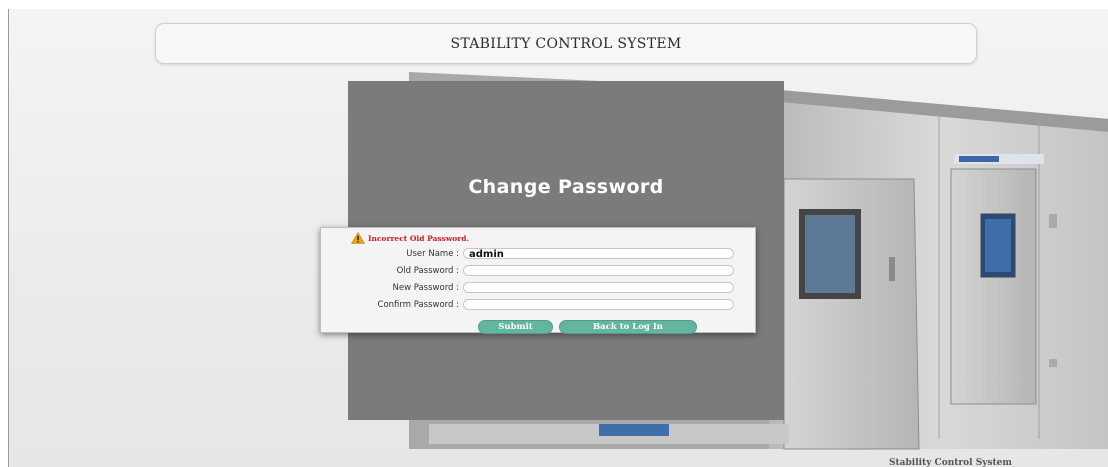  I want to click on row-old-password: Old Password :, so click(527, 270).